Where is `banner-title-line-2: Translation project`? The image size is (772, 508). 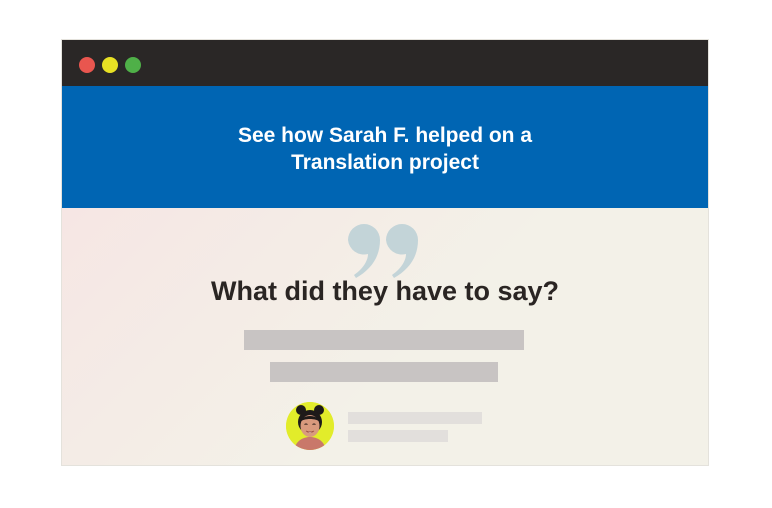
banner-title-line-2: Translation project is located at coordinates (385, 162).